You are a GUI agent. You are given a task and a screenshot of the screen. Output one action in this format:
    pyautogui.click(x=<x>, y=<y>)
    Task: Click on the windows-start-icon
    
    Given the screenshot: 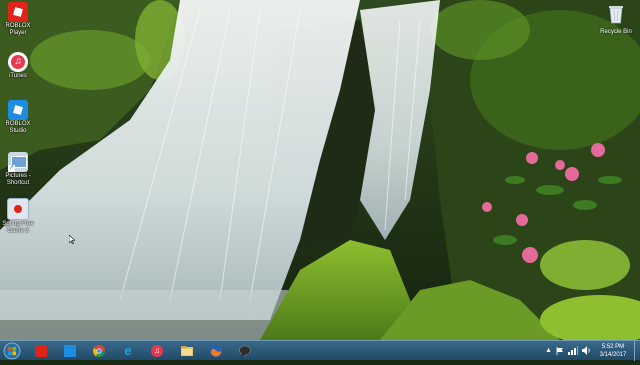 What is the action you would take?
    pyautogui.click(x=12, y=351)
    